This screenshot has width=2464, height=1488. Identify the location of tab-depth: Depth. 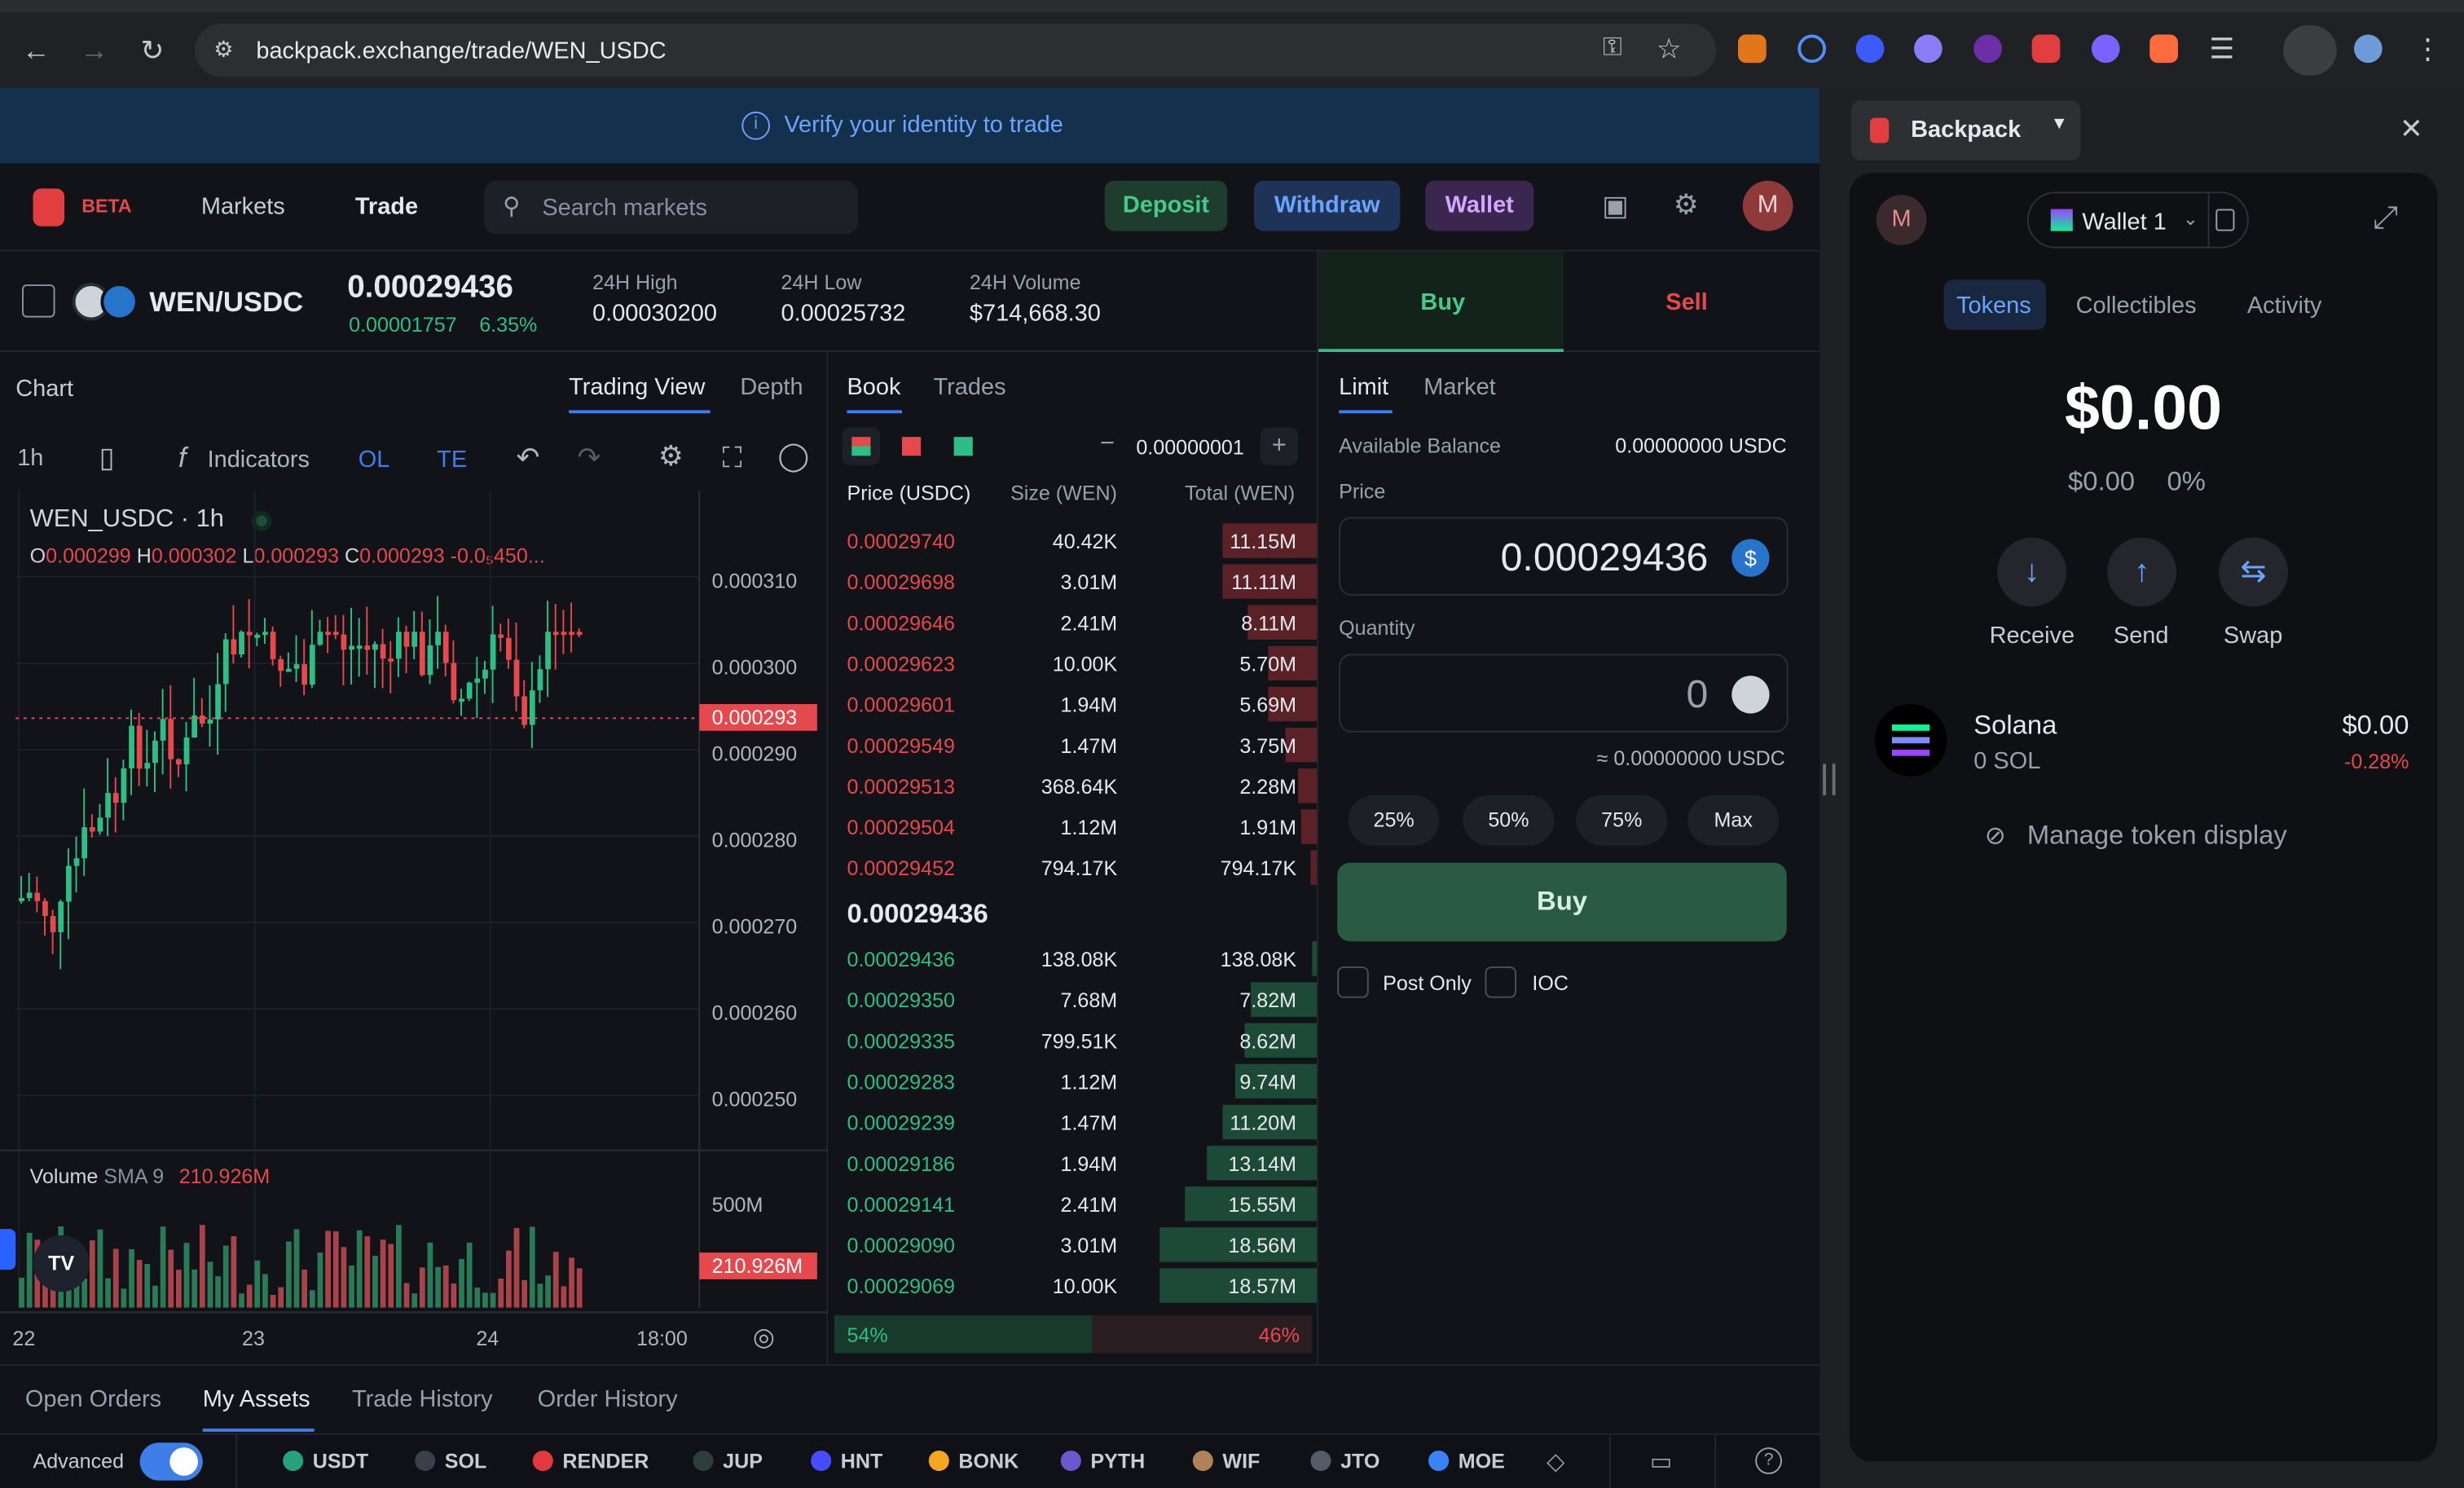
(771, 387).